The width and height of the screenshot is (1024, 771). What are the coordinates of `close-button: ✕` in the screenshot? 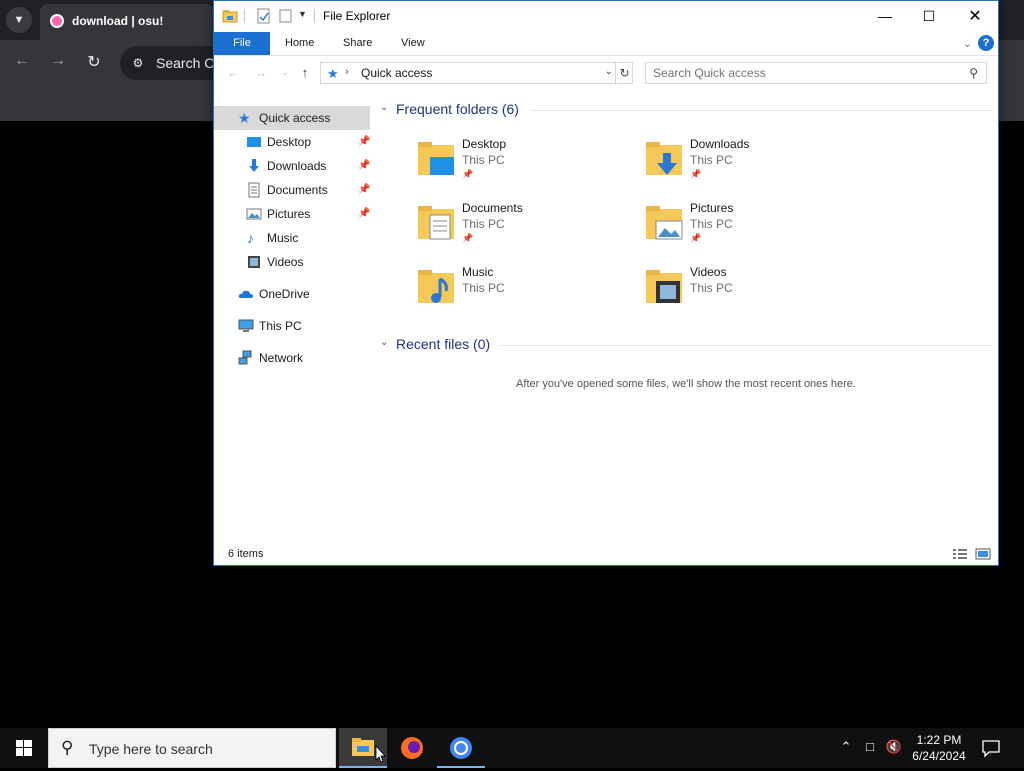 It's located at (975, 16).